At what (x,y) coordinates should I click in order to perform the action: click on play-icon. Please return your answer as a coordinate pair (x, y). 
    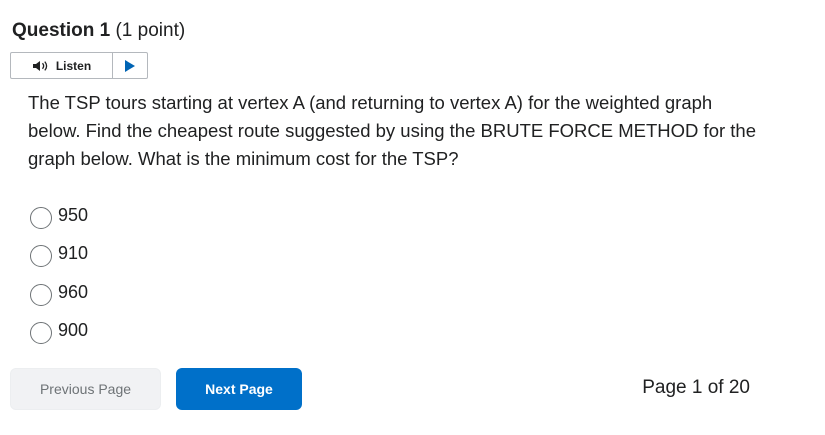
    Looking at the image, I should click on (130, 65).